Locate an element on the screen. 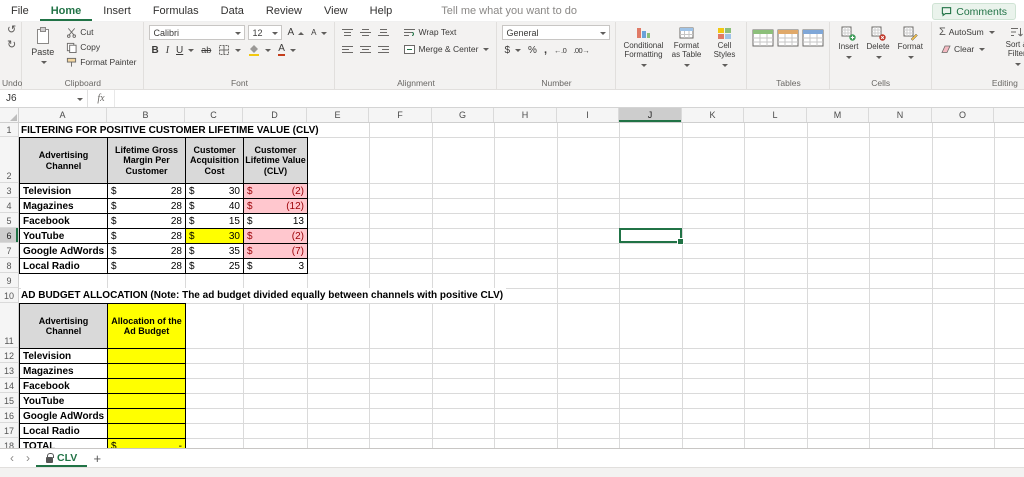 The height and width of the screenshot is (477, 1024). column-header-K: K is located at coordinates (713, 115).